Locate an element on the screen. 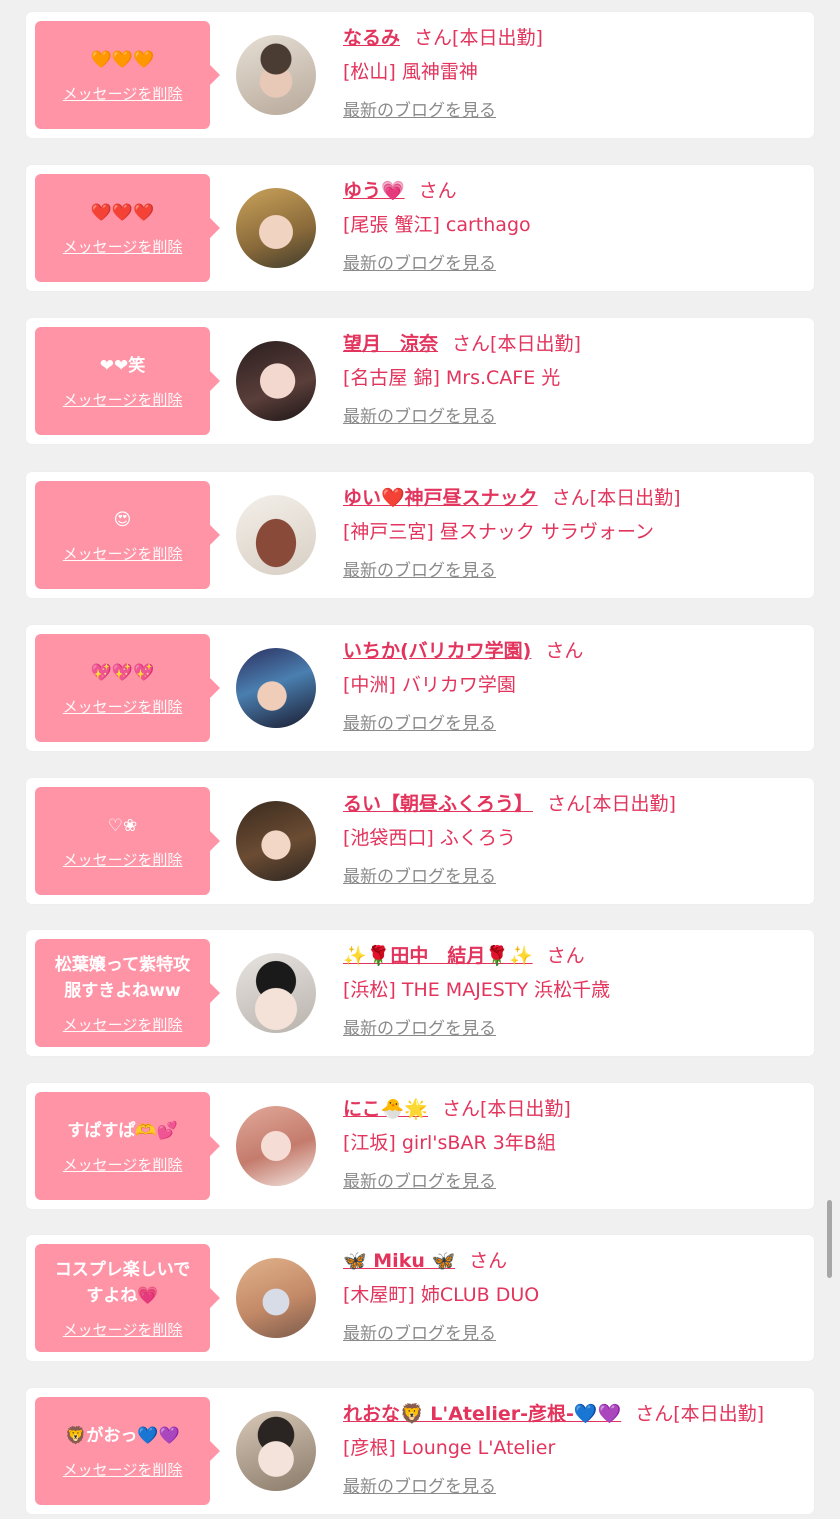  shop-info: [浜松] THE MAJESTY 浜松千歳 is located at coordinates (477, 990).